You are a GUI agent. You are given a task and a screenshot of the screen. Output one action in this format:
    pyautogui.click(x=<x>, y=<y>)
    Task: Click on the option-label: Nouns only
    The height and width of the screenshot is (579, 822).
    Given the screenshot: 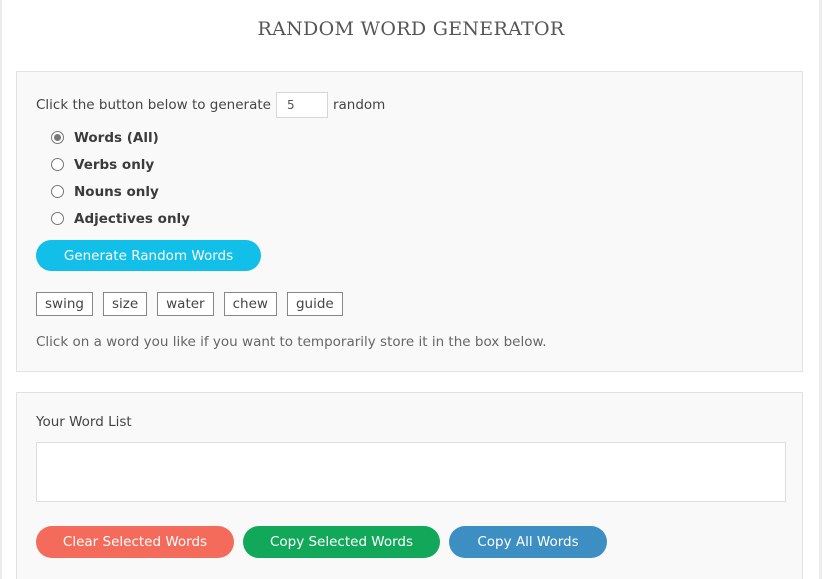 What is the action you would take?
    pyautogui.click(x=116, y=191)
    